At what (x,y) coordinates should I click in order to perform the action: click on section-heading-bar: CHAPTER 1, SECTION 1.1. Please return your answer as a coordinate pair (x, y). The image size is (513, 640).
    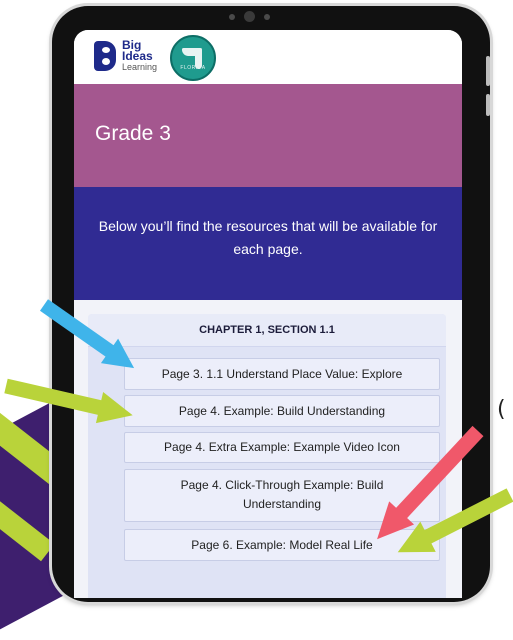
    Looking at the image, I should click on (267, 330).